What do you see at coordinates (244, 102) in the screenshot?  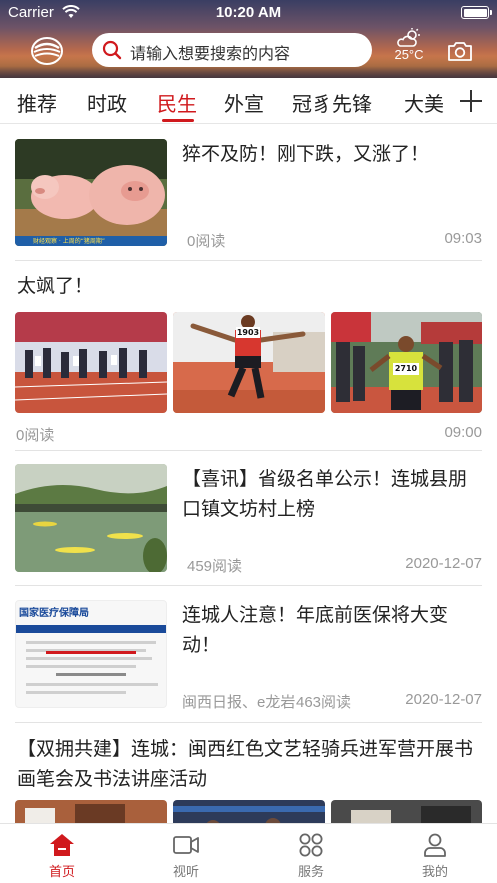 I see `tab-external: 外宣` at bounding box center [244, 102].